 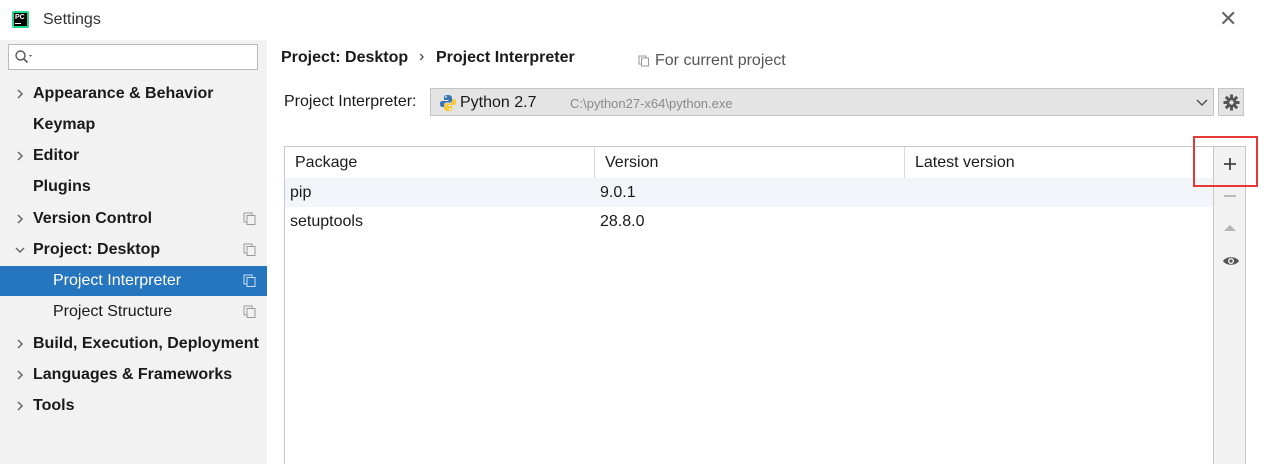 What do you see at coordinates (64, 124) in the screenshot?
I see `sidebar-item-label: Keymap` at bounding box center [64, 124].